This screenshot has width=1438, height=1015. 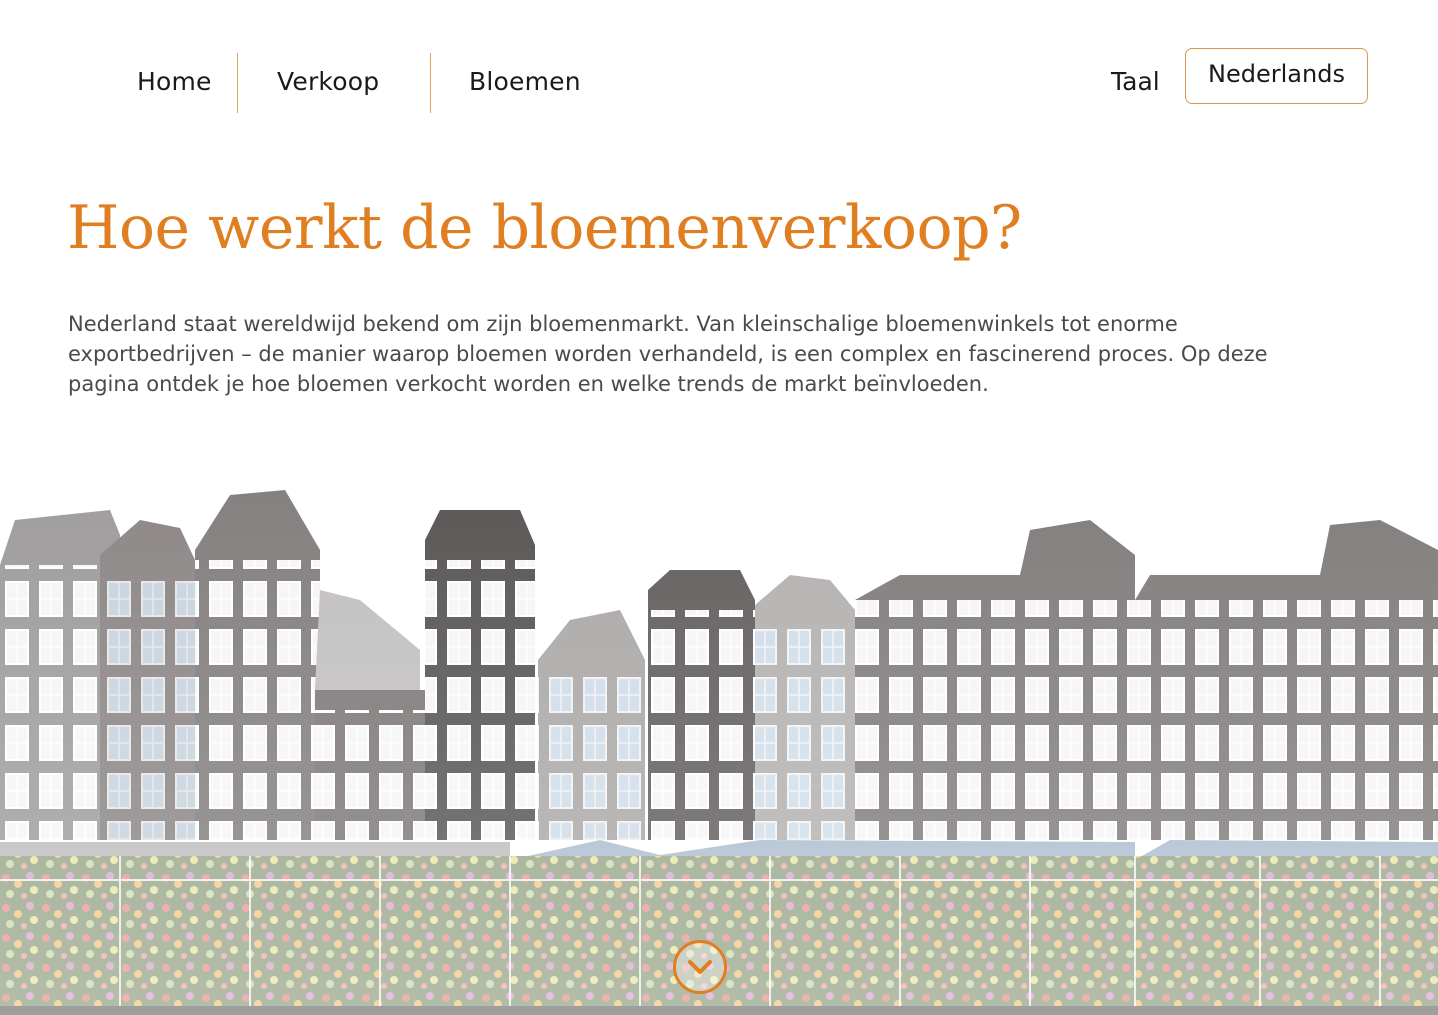 What do you see at coordinates (174, 82) in the screenshot?
I see `nav-item-home: Home` at bounding box center [174, 82].